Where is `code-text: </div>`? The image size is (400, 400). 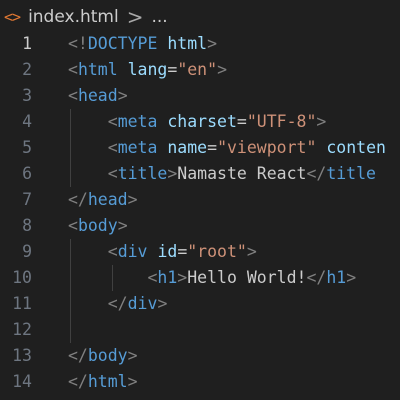 code-text: </div> is located at coordinates (118, 304).